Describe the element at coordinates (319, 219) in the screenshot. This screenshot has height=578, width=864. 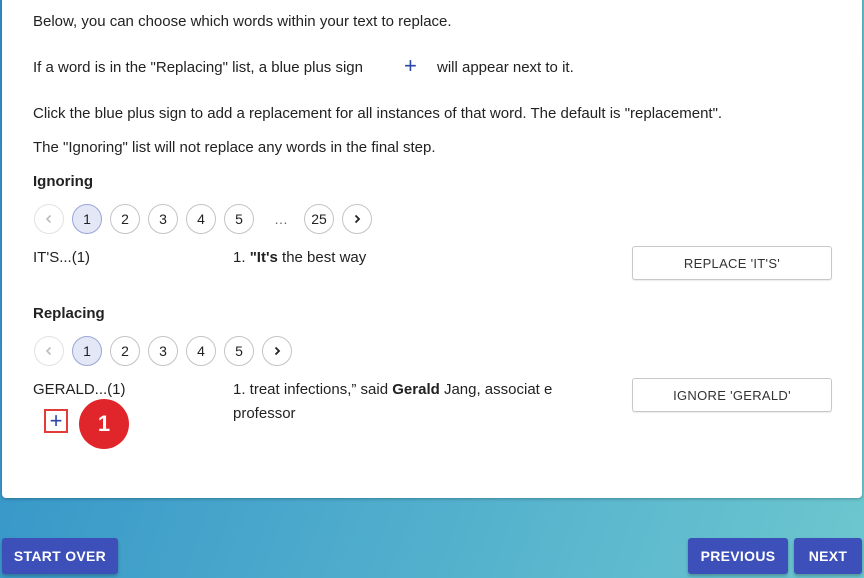
I see `page-button-25: 25` at that location.